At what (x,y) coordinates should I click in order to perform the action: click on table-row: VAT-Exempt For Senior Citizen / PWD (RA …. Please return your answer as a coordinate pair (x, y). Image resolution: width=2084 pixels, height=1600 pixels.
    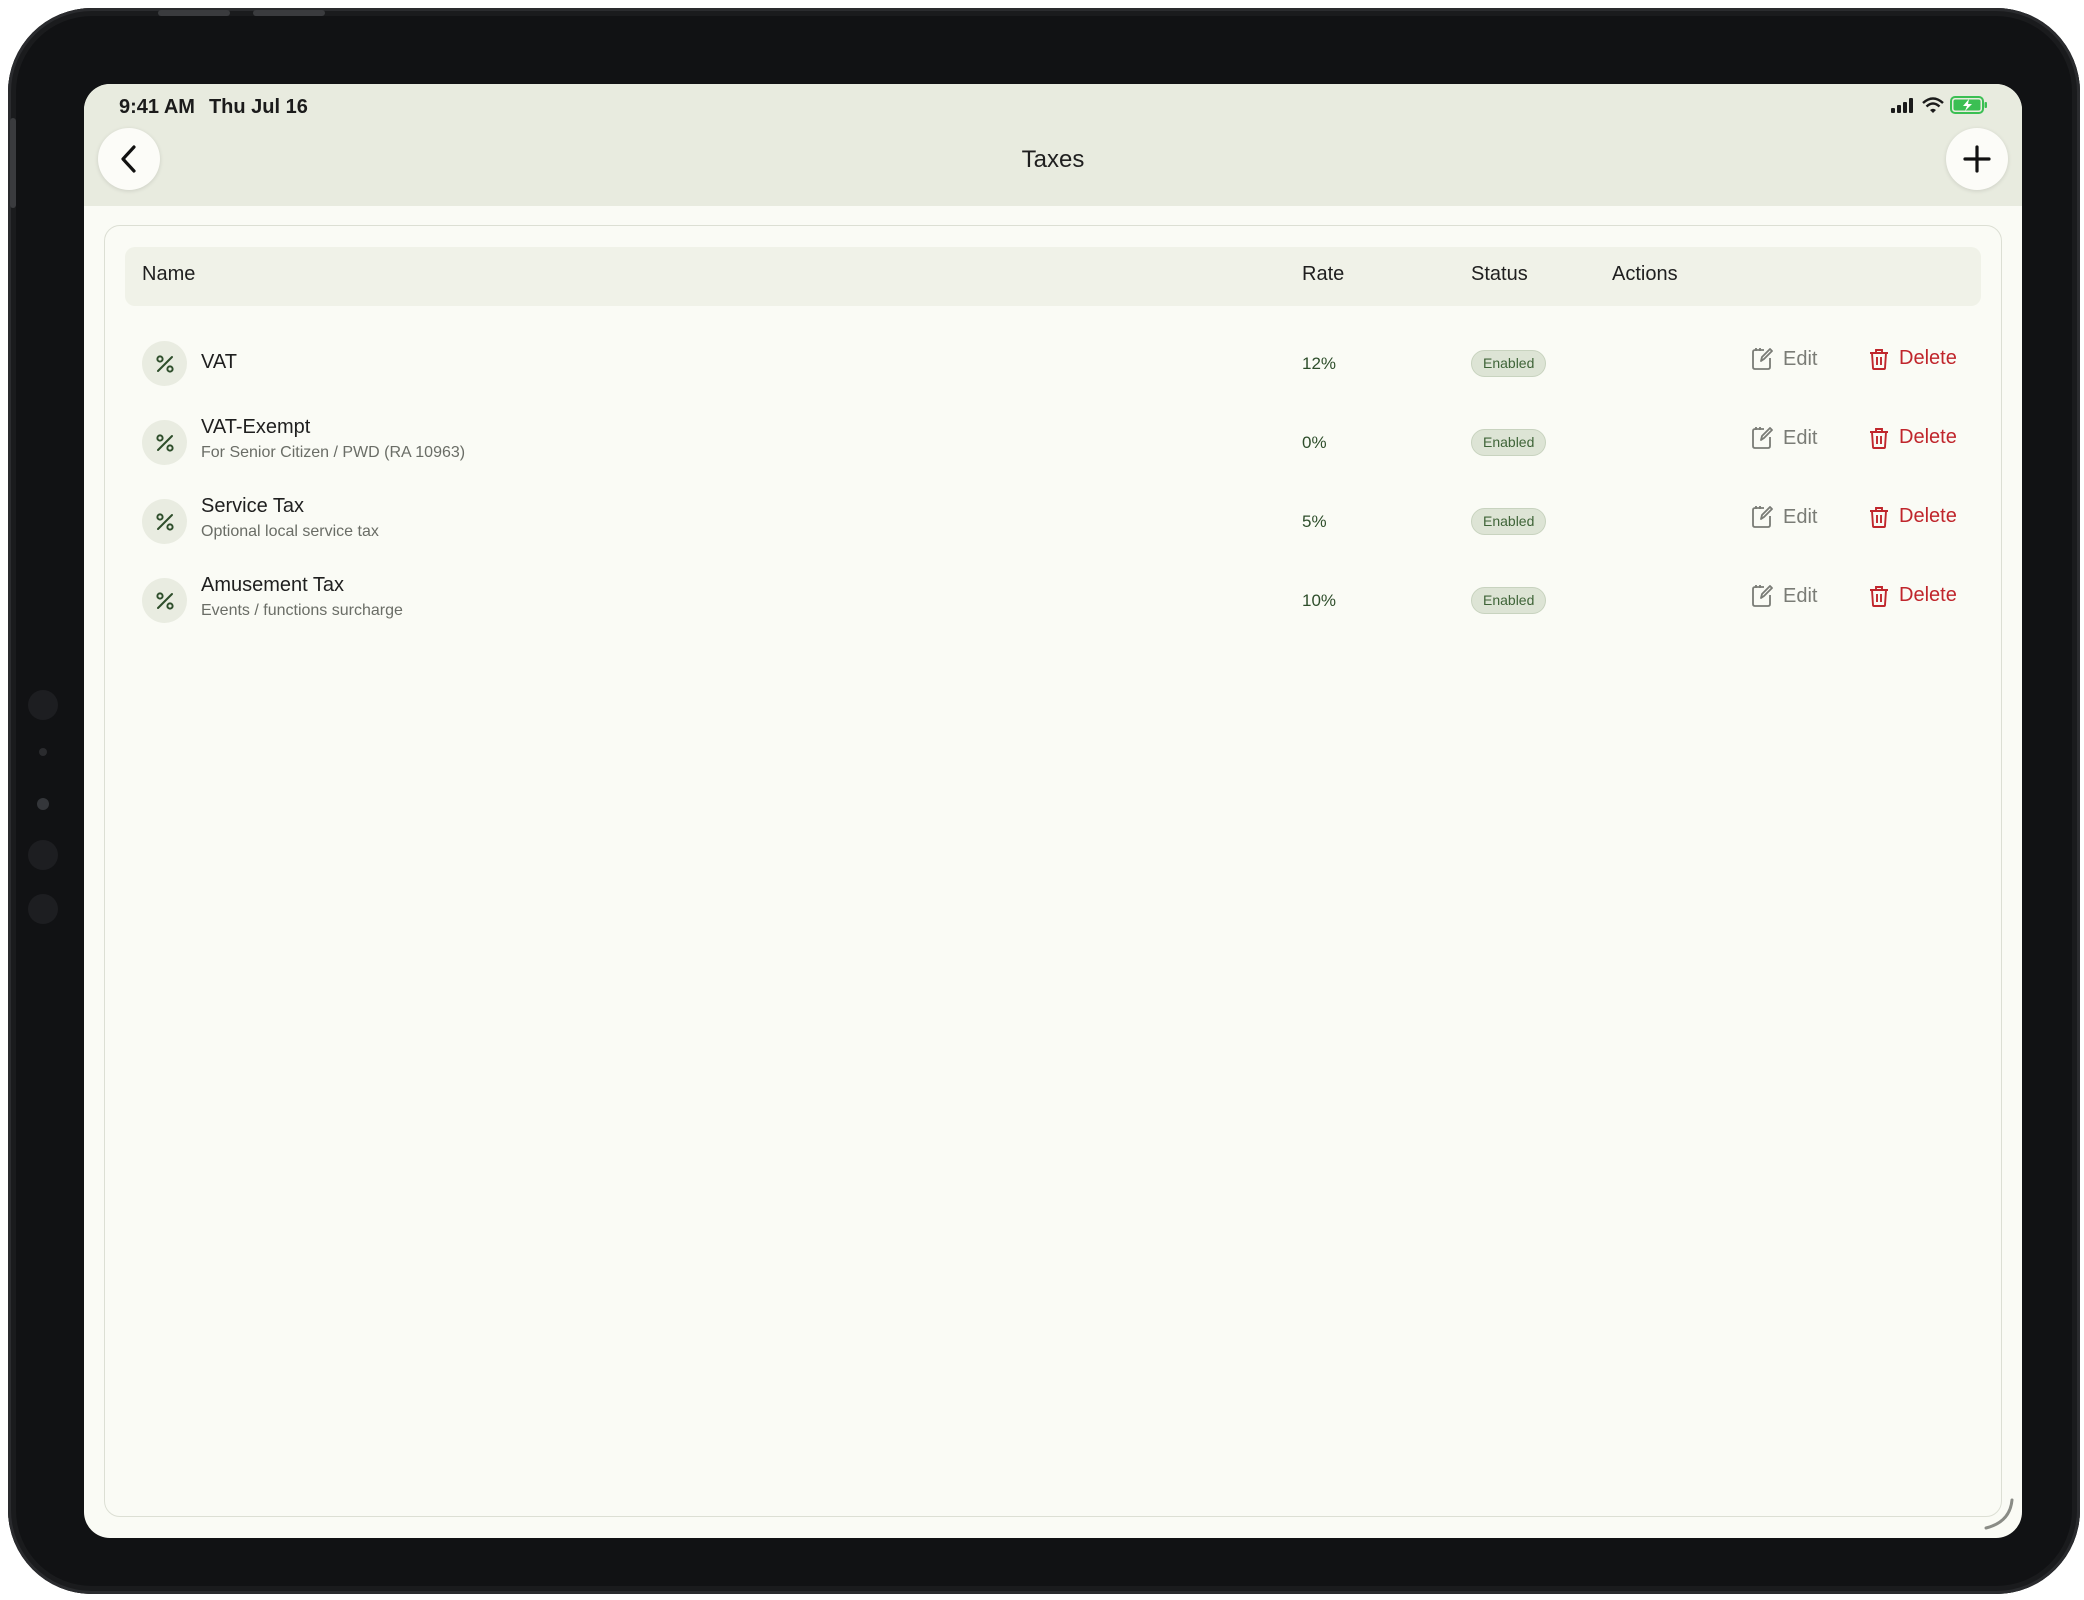
    Looking at the image, I should click on (1053, 443).